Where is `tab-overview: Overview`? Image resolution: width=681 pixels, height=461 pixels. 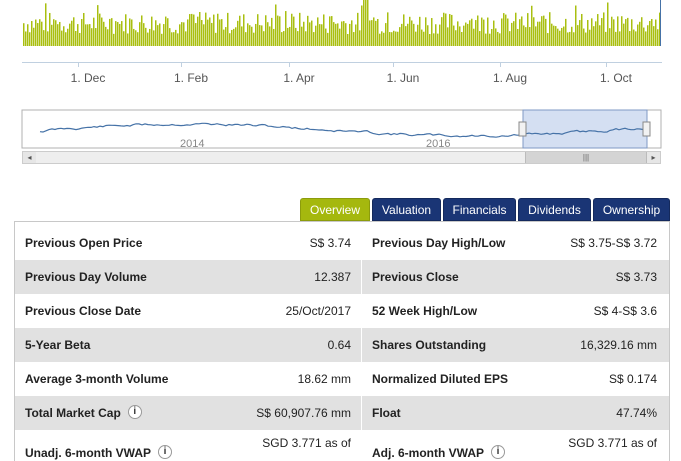 tab-overview: Overview is located at coordinates (335, 209).